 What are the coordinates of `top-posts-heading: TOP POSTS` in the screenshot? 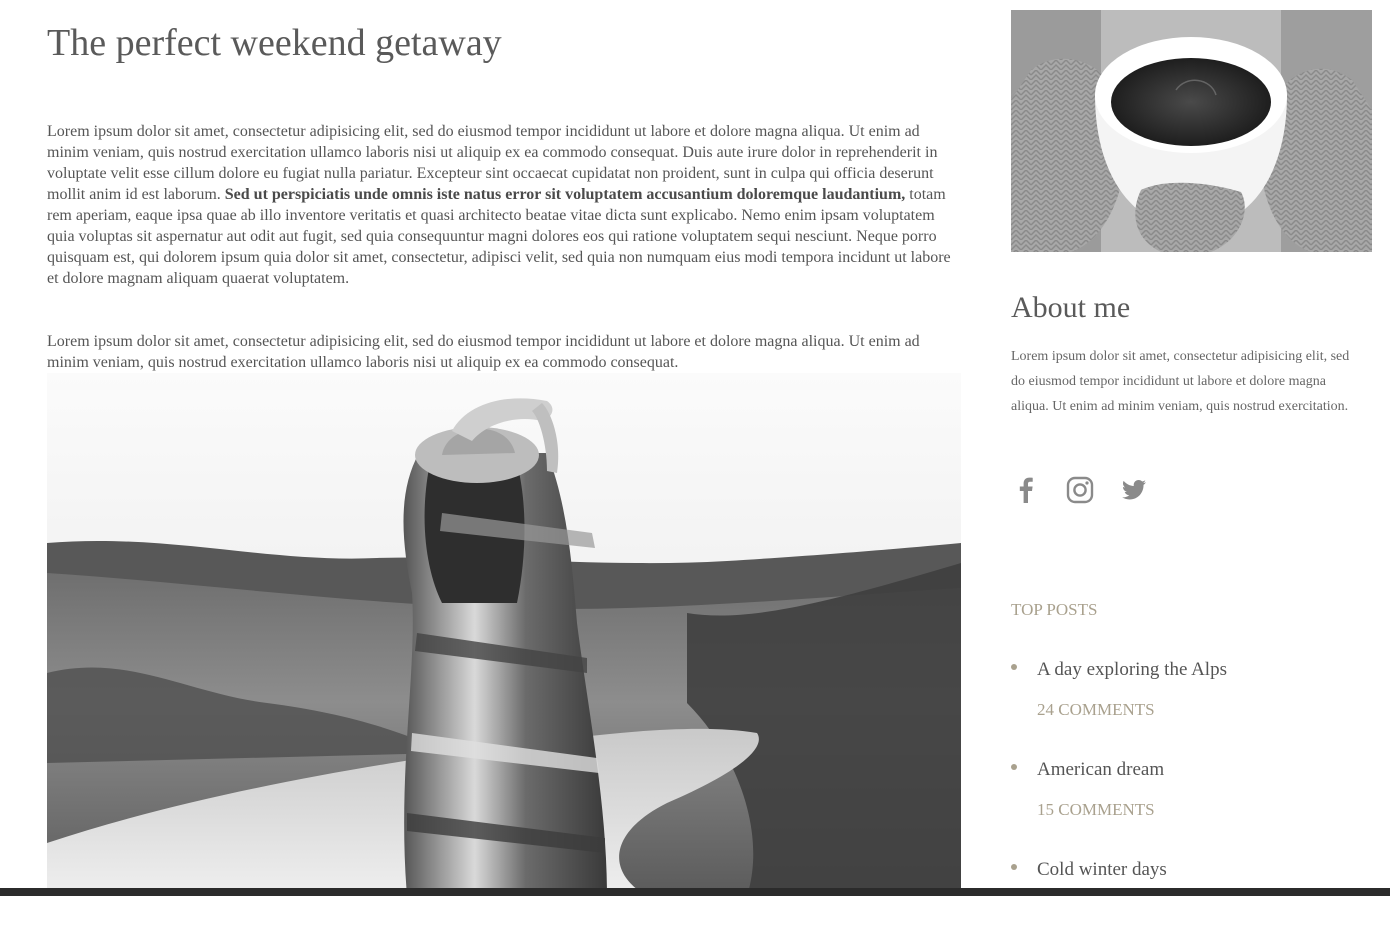 It's located at (1054, 609).